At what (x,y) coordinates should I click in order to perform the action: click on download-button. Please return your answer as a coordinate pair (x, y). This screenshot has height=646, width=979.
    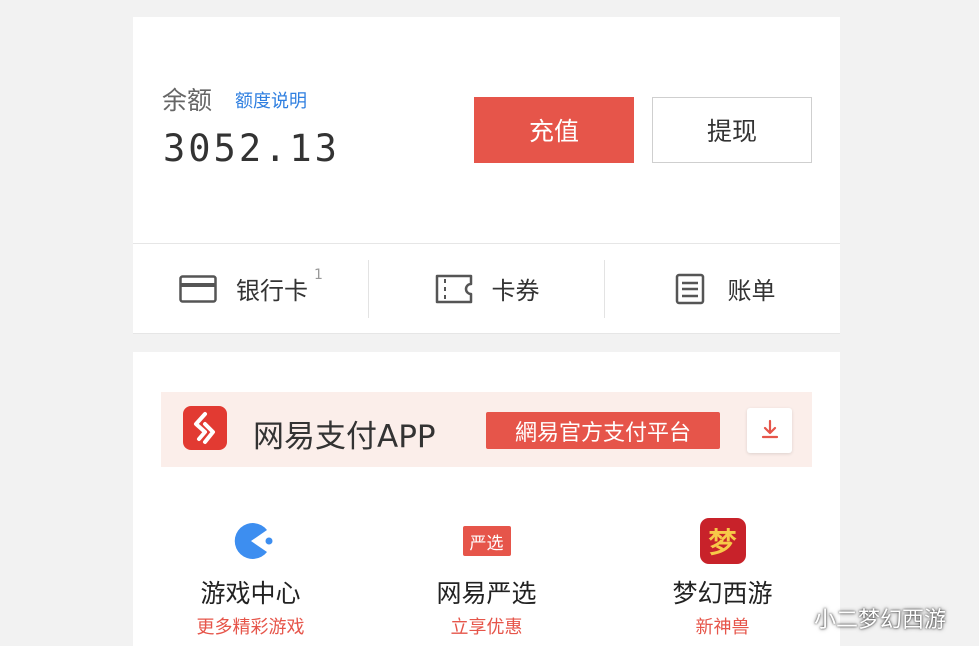
    Looking at the image, I should click on (769, 430).